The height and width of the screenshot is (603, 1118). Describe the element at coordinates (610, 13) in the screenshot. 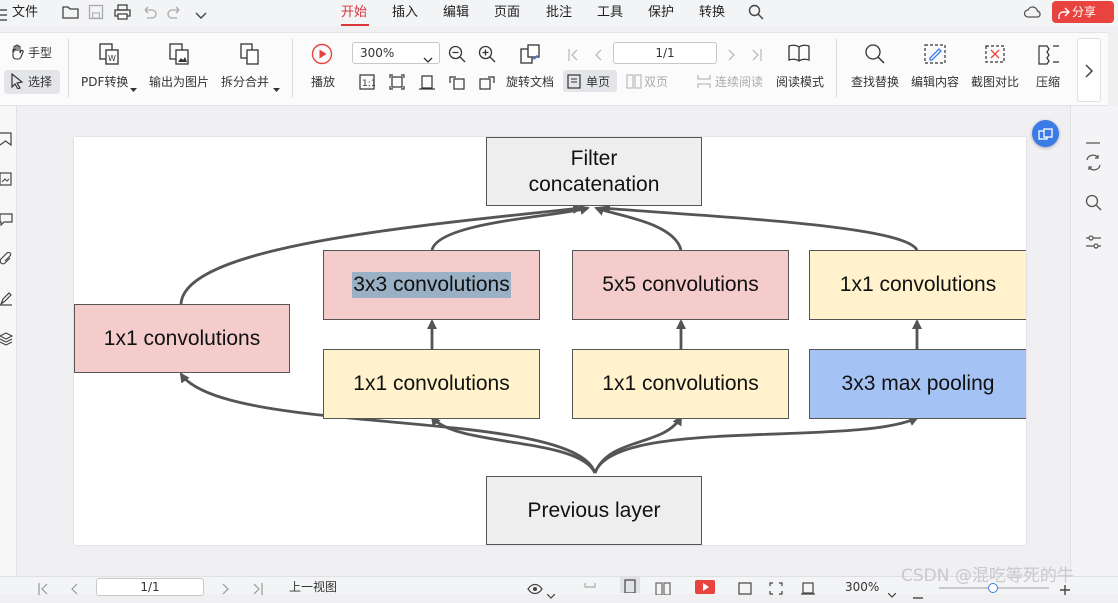

I see `tab-tools: 工具` at that location.